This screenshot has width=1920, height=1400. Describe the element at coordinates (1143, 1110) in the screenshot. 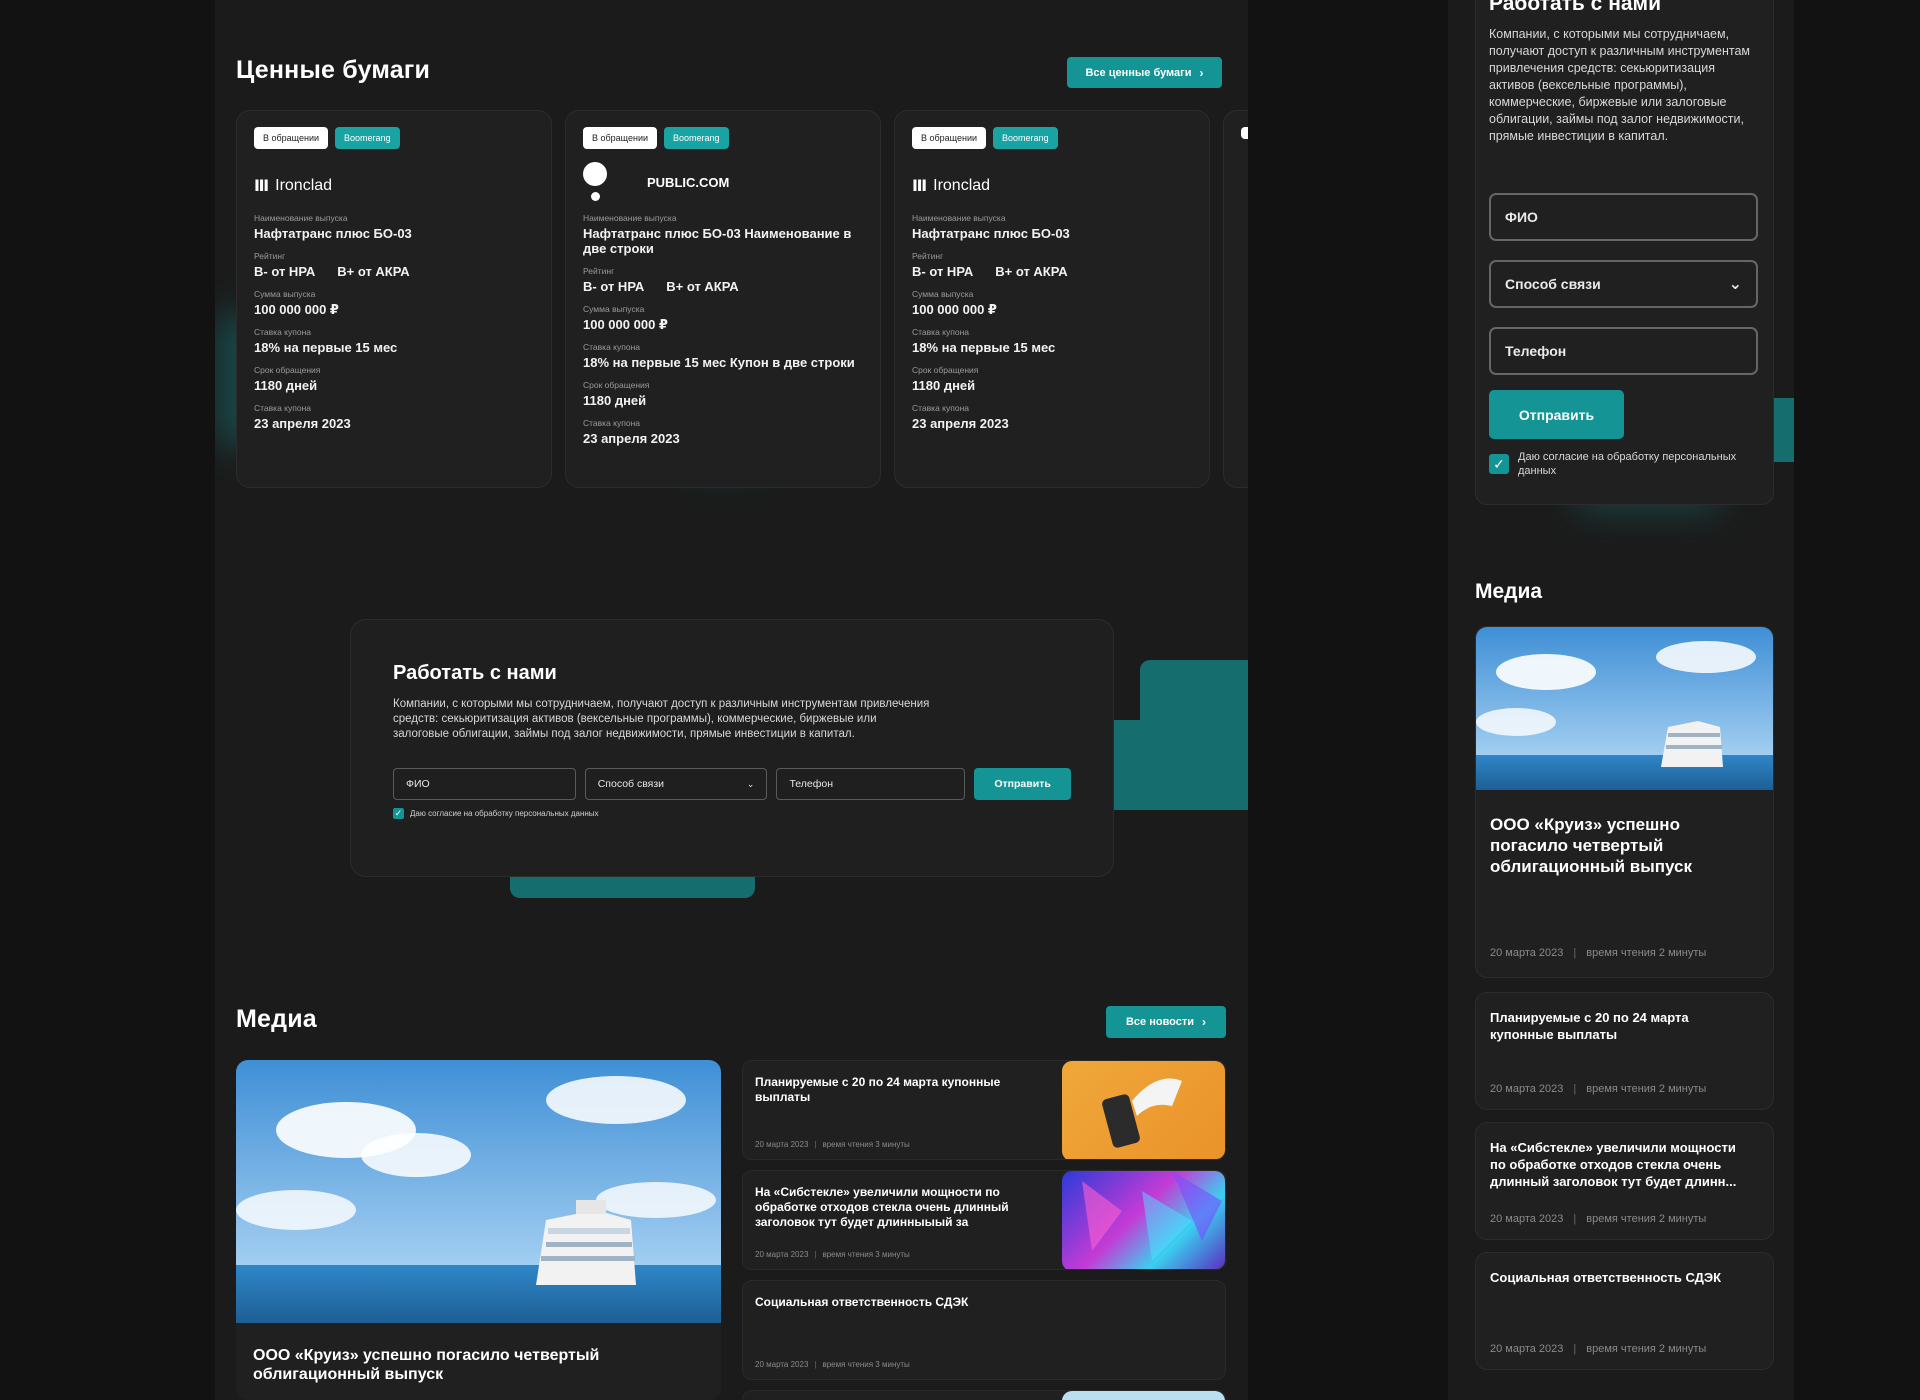

I see `receipt-image` at that location.